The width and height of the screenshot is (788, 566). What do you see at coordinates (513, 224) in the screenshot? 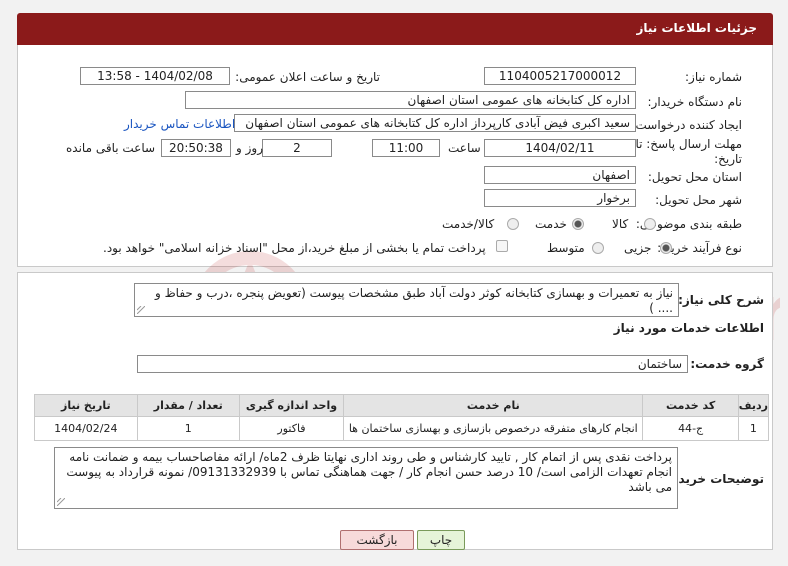
I see `category-radio-goods-service` at bounding box center [513, 224].